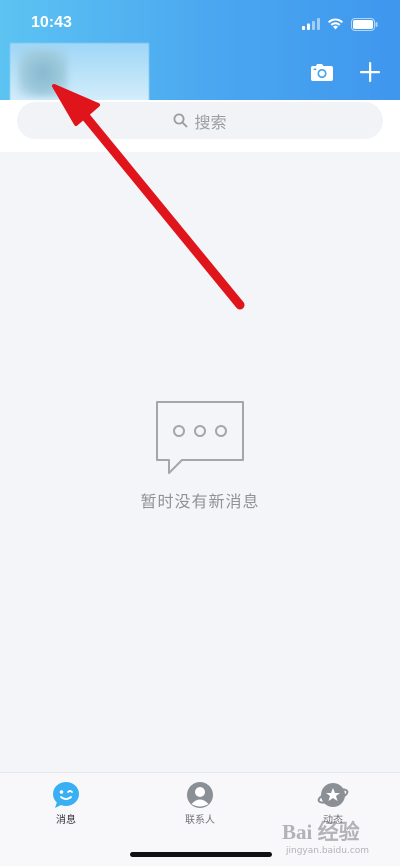 This screenshot has width=400, height=866. What do you see at coordinates (333, 795) in the screenshot?
I see `dynamics-tab-icon` at bounding box center [333, 795].